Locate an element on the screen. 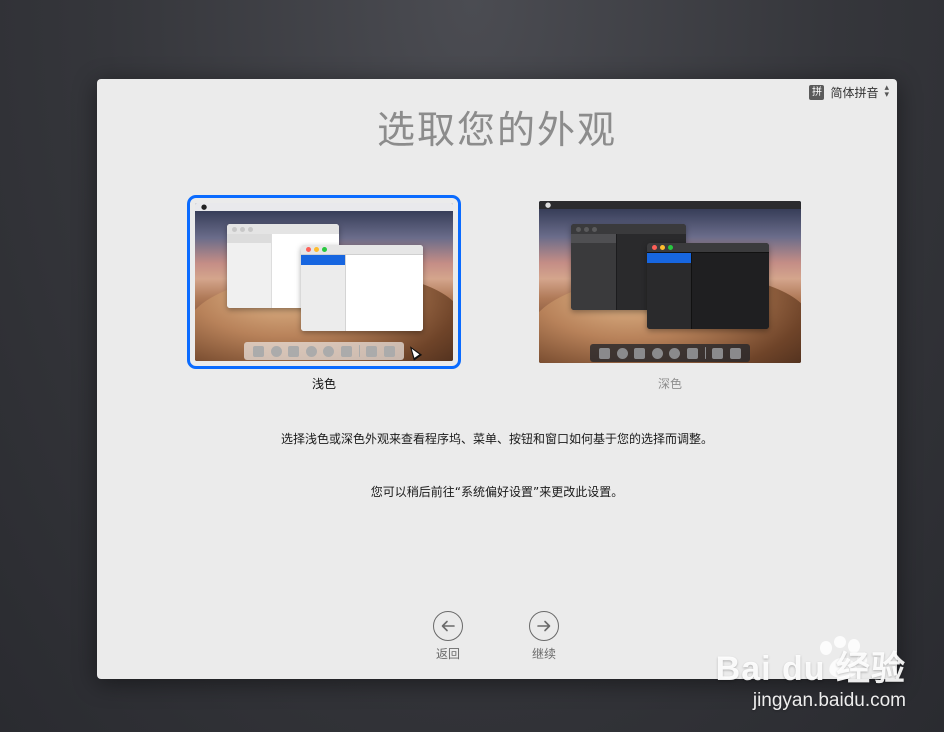 The image size is (944, 732). appearance-option-dark: ● 深色 is located at coordinates (670, 293).